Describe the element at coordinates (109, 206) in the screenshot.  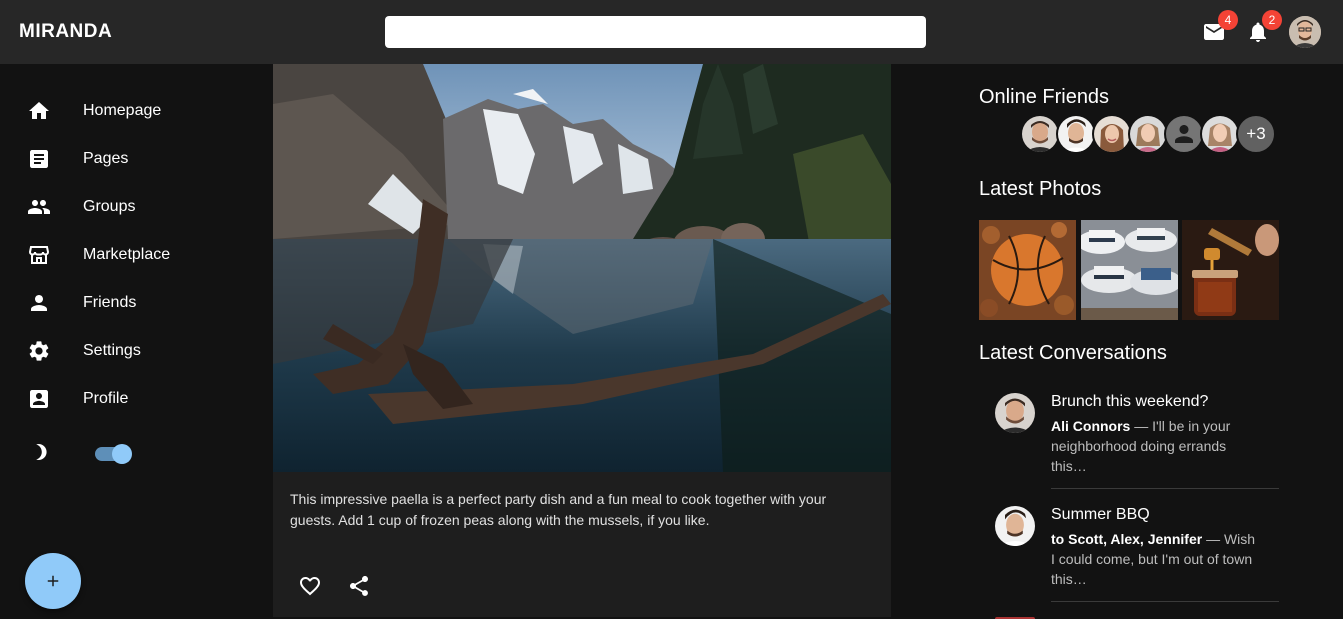
I see `sidebar-item-label: Groups` at that location.